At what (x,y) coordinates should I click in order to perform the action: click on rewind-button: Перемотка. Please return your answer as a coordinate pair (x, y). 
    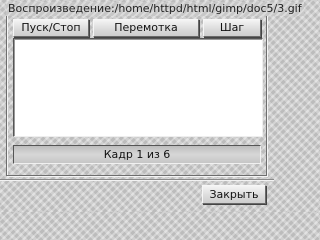
    Looking at the image, I should click on (146, 28).